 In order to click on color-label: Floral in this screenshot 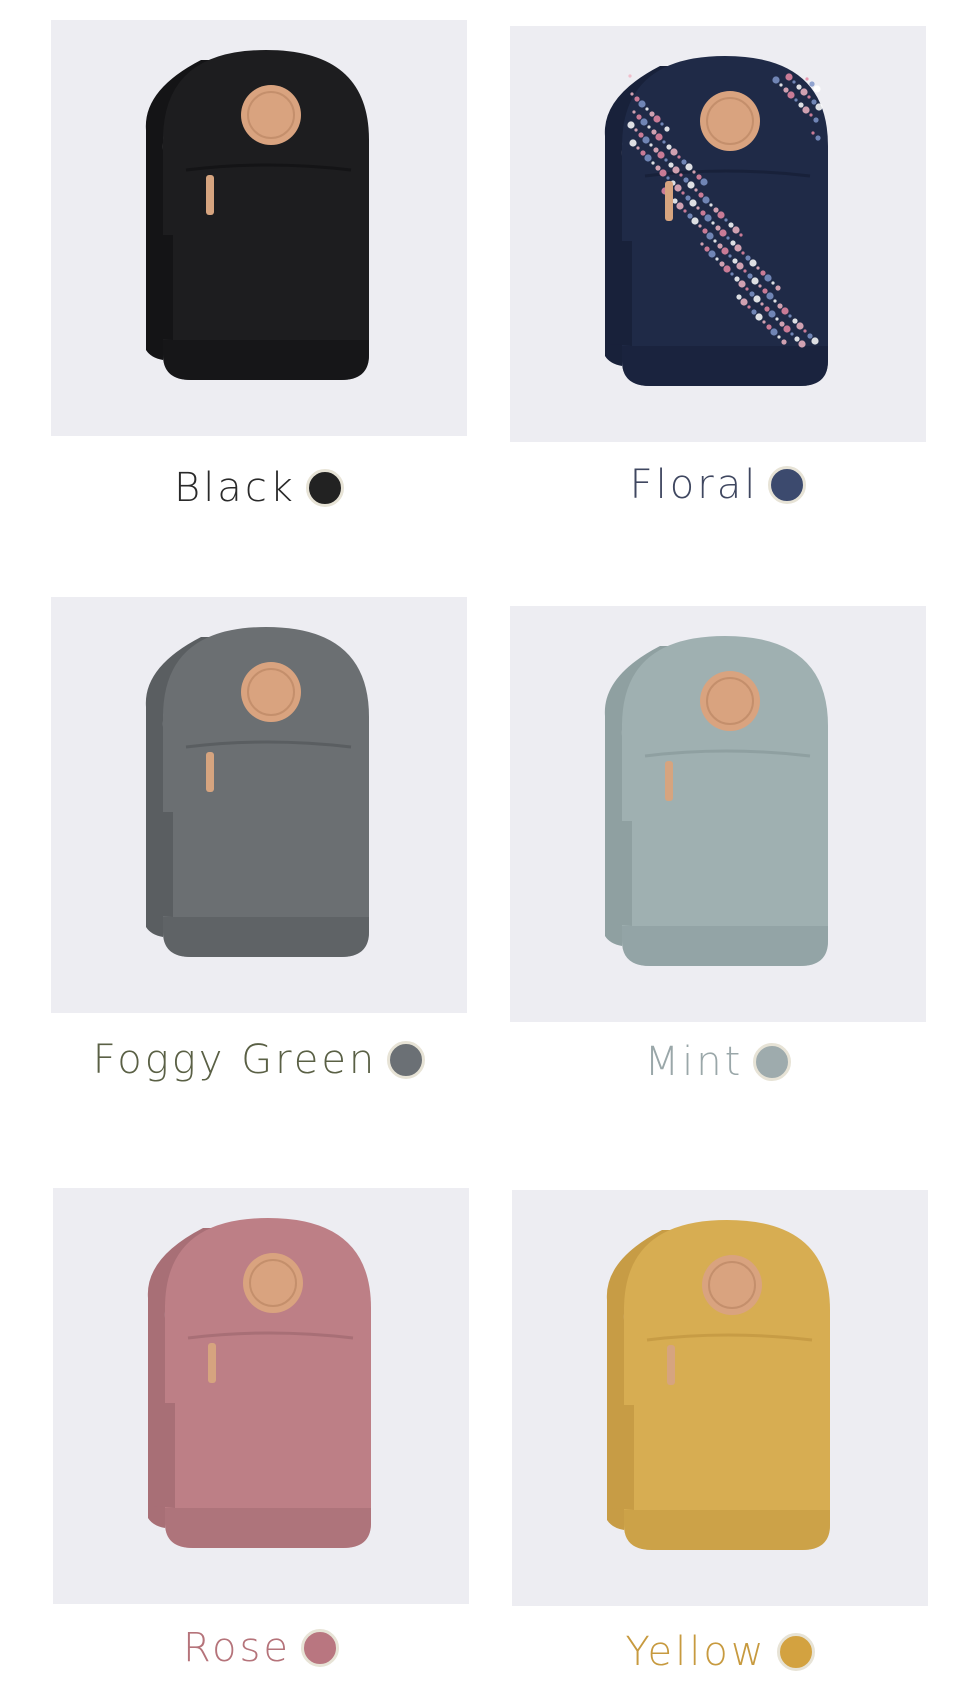, I will do `click(694, 485)`.